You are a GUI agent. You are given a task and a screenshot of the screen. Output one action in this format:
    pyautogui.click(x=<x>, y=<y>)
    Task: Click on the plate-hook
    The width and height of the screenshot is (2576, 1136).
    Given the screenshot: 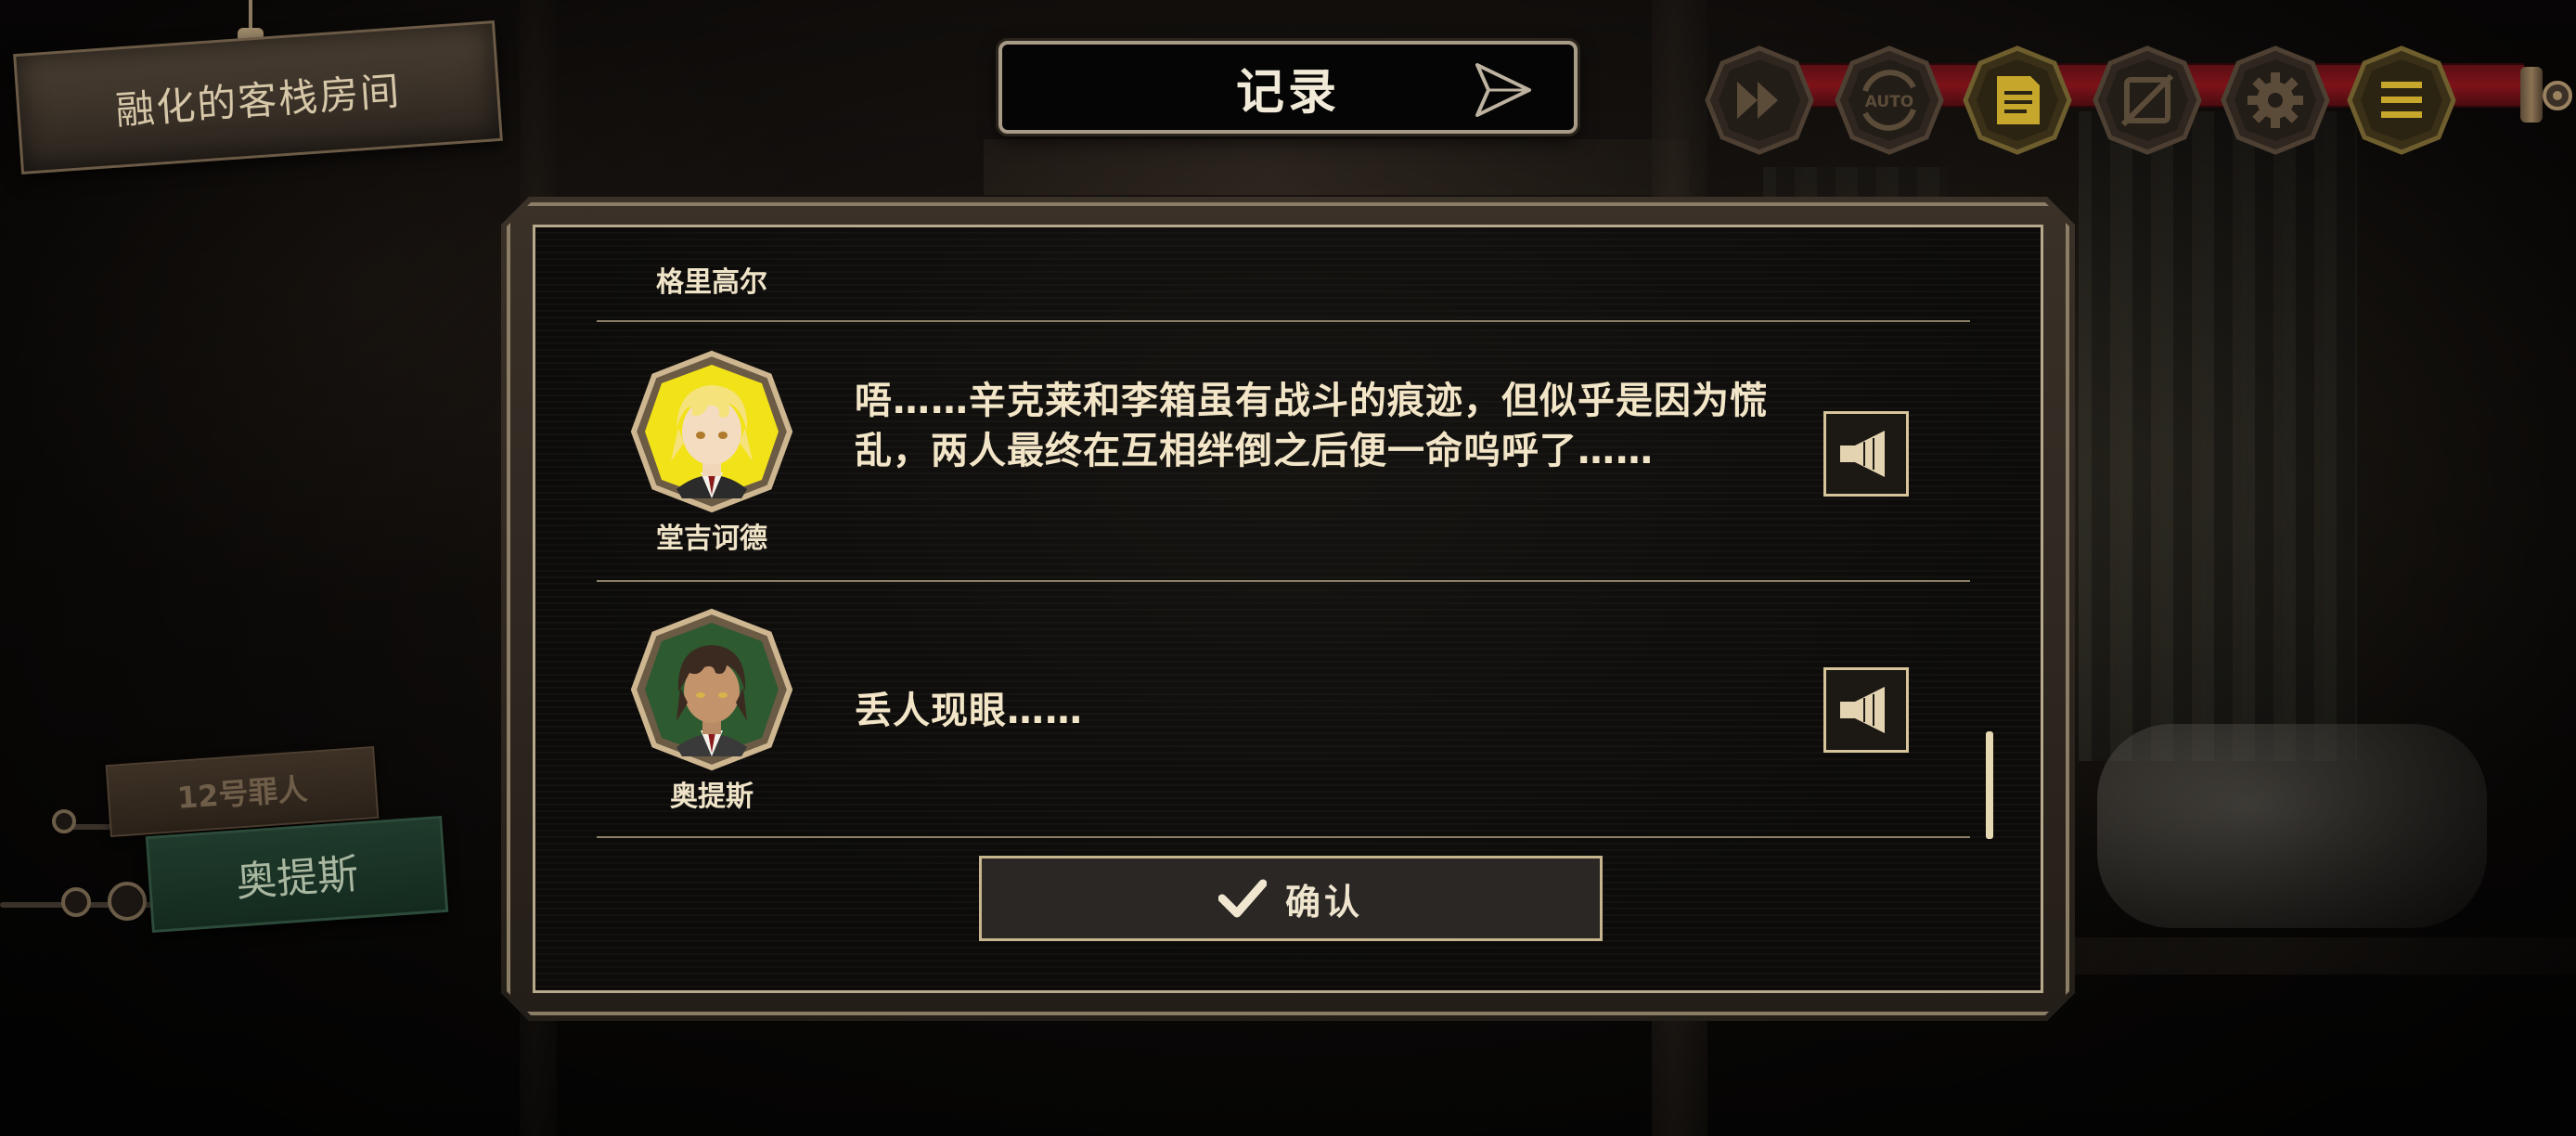 What is the action you would take?
    pyautogui.click(x=250, y=20)
    